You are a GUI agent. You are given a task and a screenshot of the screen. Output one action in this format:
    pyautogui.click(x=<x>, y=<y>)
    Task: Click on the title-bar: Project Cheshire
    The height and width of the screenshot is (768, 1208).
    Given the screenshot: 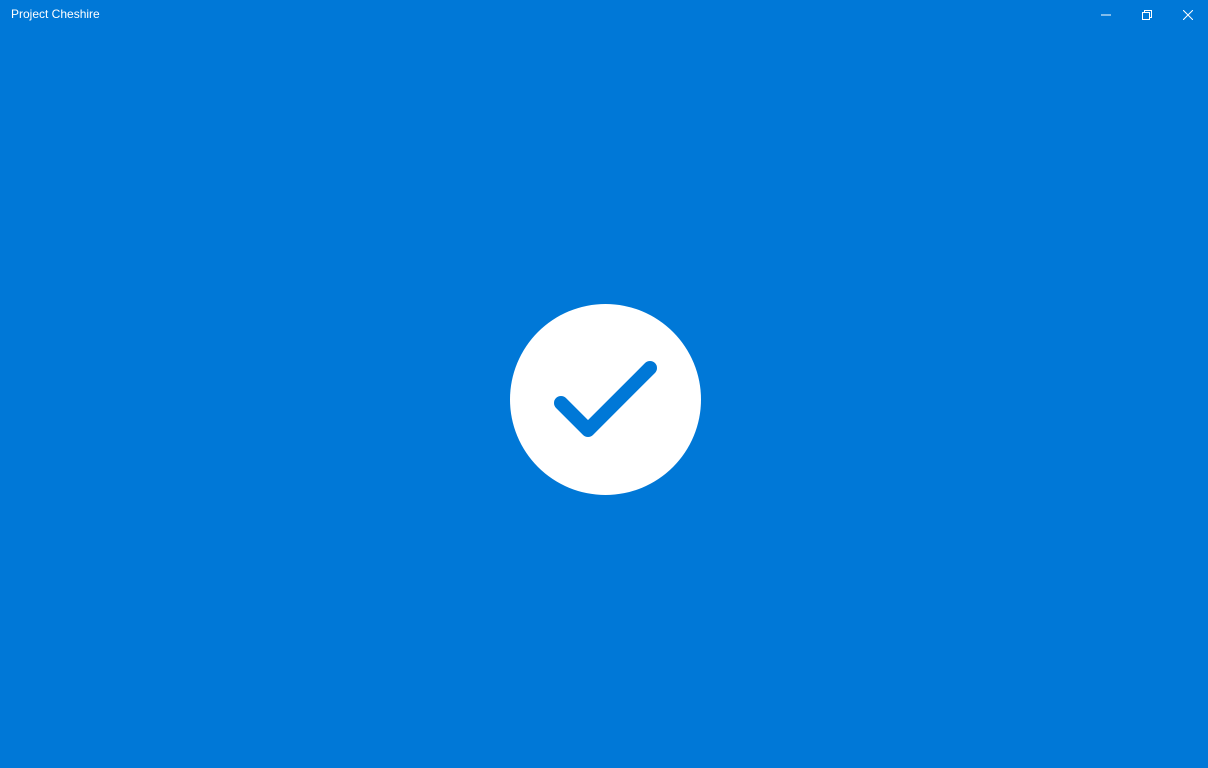 What is the action you would take?
    pyautogui.click(x=604, y=15)
    